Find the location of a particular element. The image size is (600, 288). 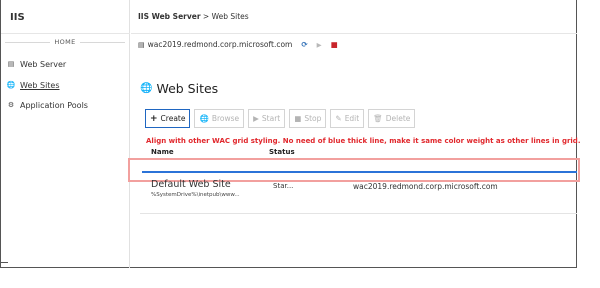

stop-button: ■ Stop is located at coordinates (308, 118).